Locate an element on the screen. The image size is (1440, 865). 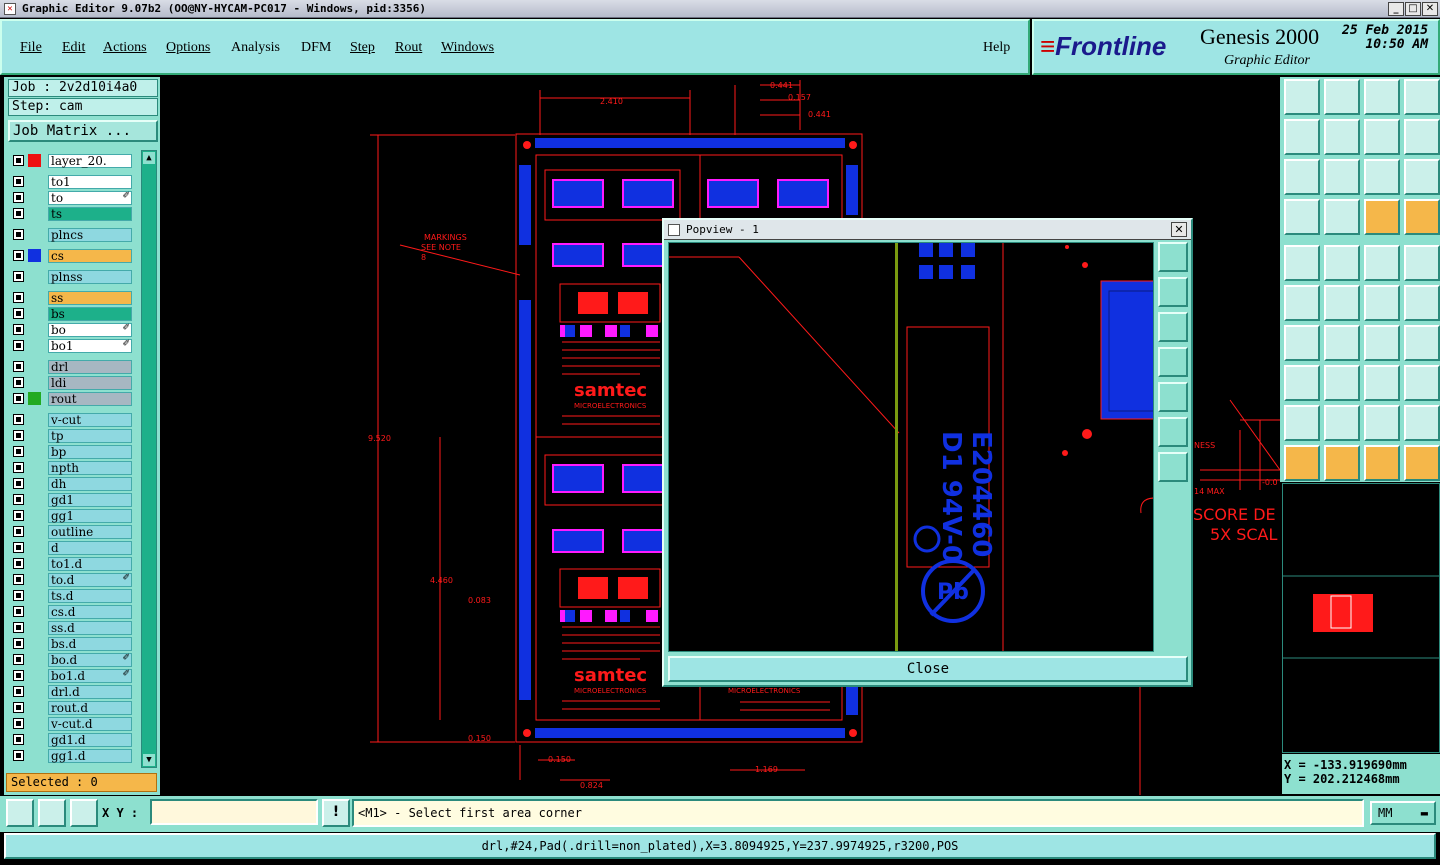
diagonal-icon is located at coordinates (1342, 343).